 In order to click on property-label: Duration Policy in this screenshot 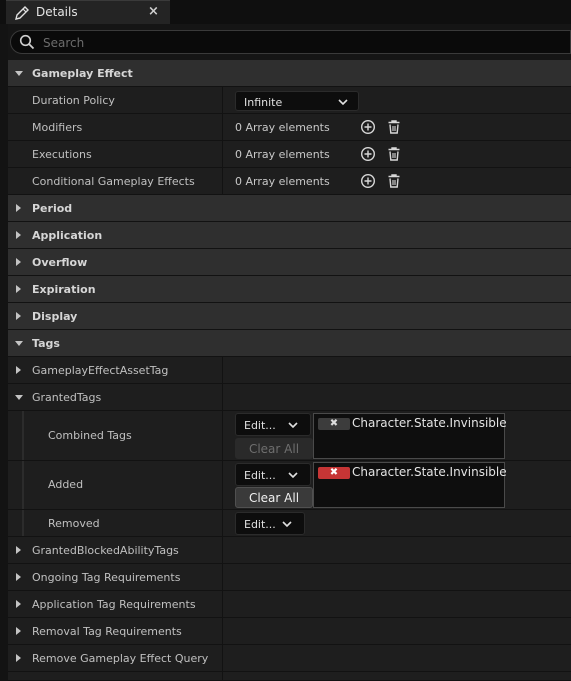, I will do `click(73, 100)`.